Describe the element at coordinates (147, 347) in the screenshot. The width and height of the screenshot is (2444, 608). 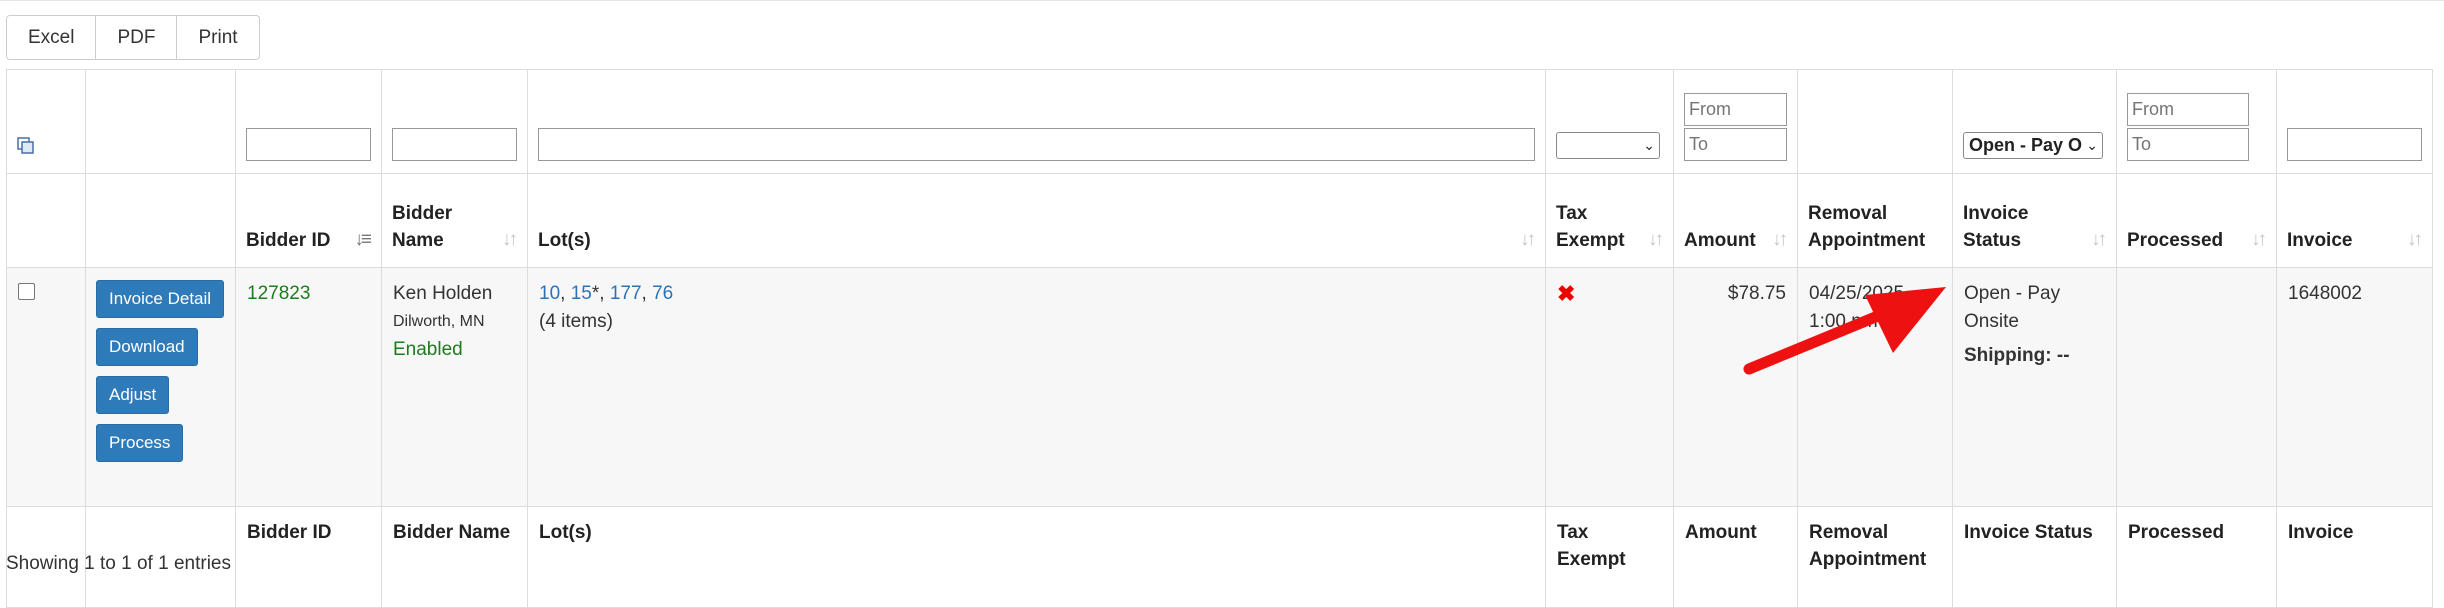
I see `download-button: Download` at that location.